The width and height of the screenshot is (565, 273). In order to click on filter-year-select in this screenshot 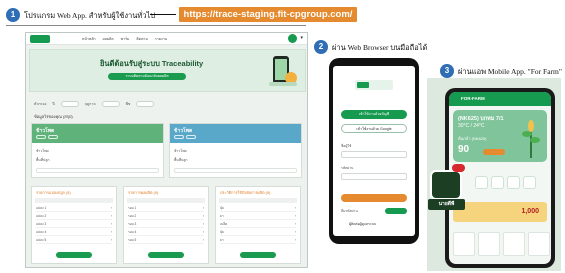, I will do `click(69, 104)`.